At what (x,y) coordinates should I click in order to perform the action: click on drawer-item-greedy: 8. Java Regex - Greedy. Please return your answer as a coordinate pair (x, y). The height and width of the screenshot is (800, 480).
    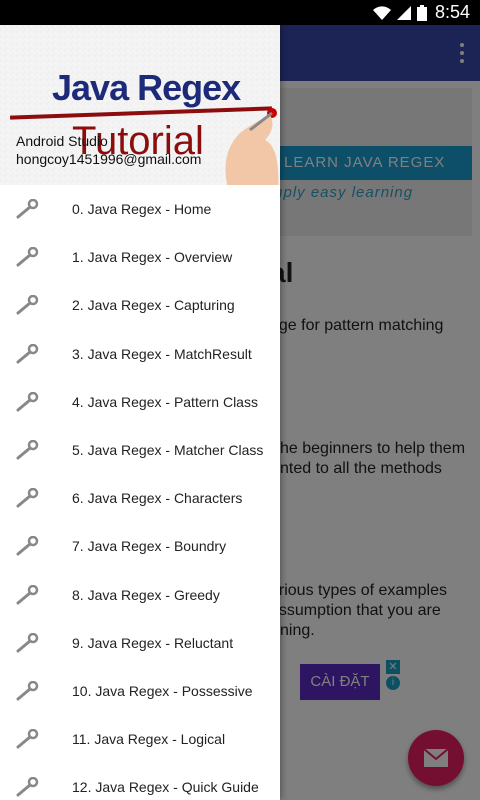
    Looking at the image, I should click on (140, 595).